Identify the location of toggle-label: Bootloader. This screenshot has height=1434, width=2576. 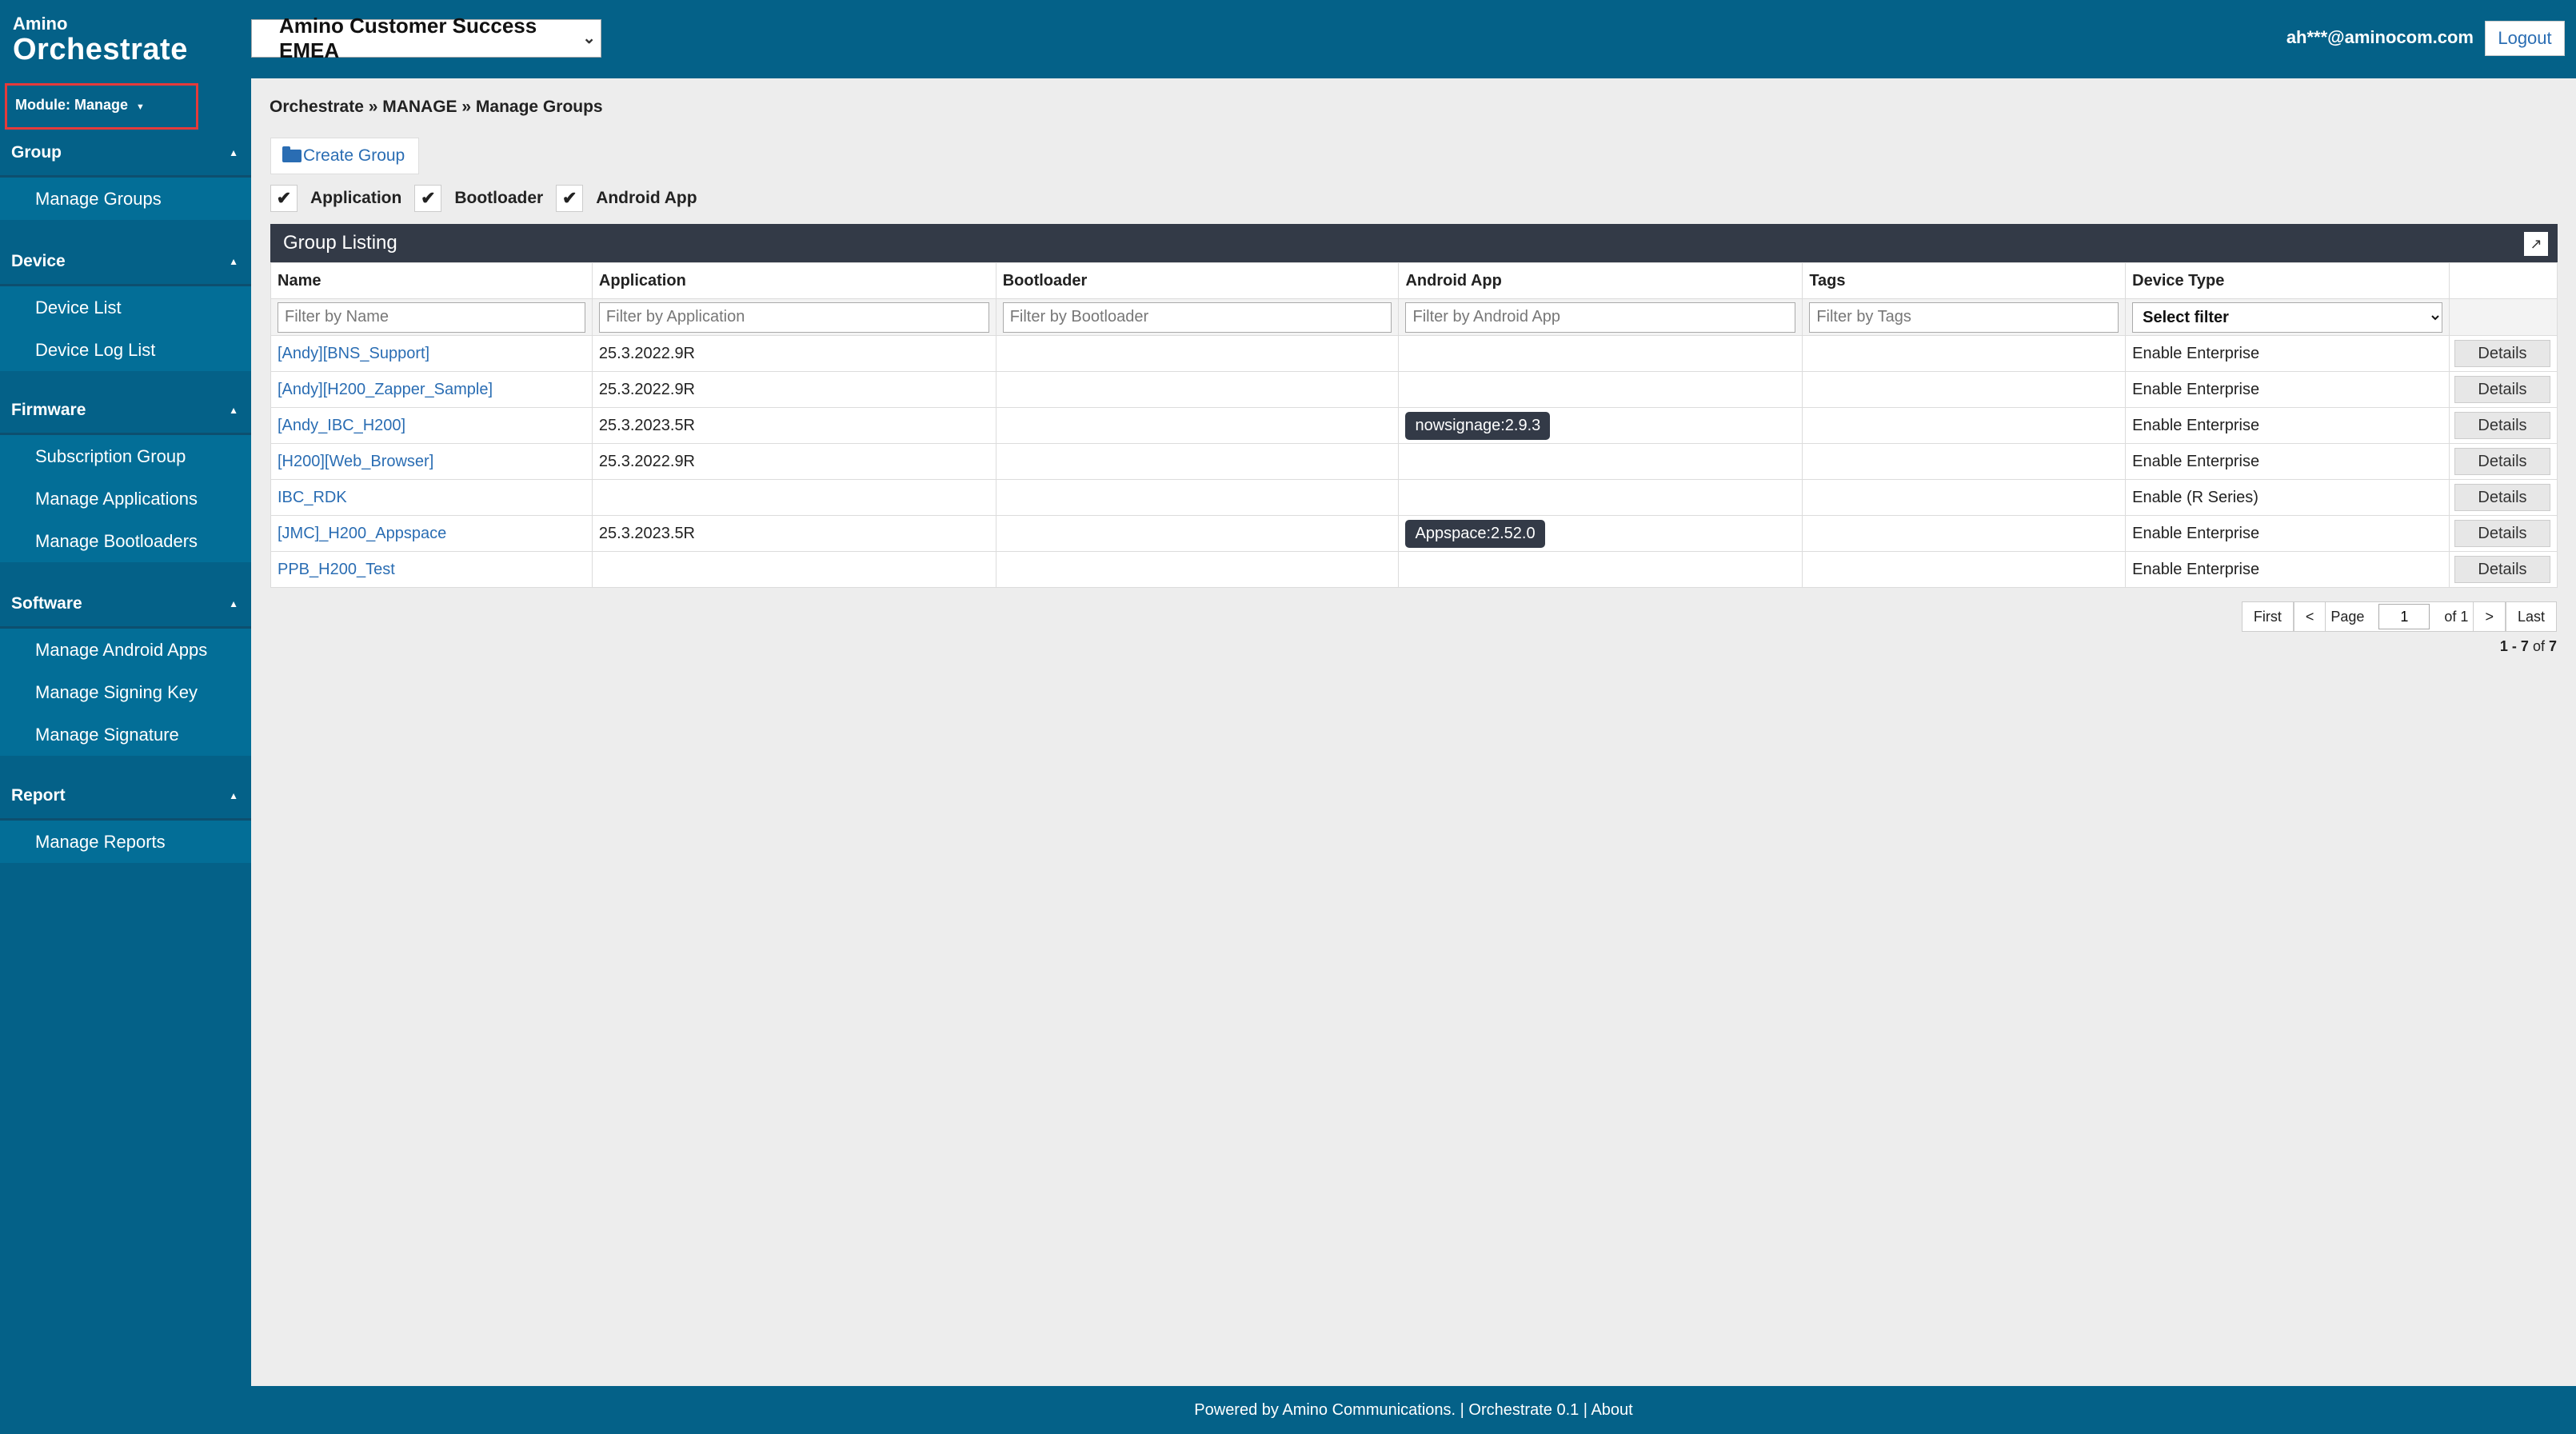
(499, 198).